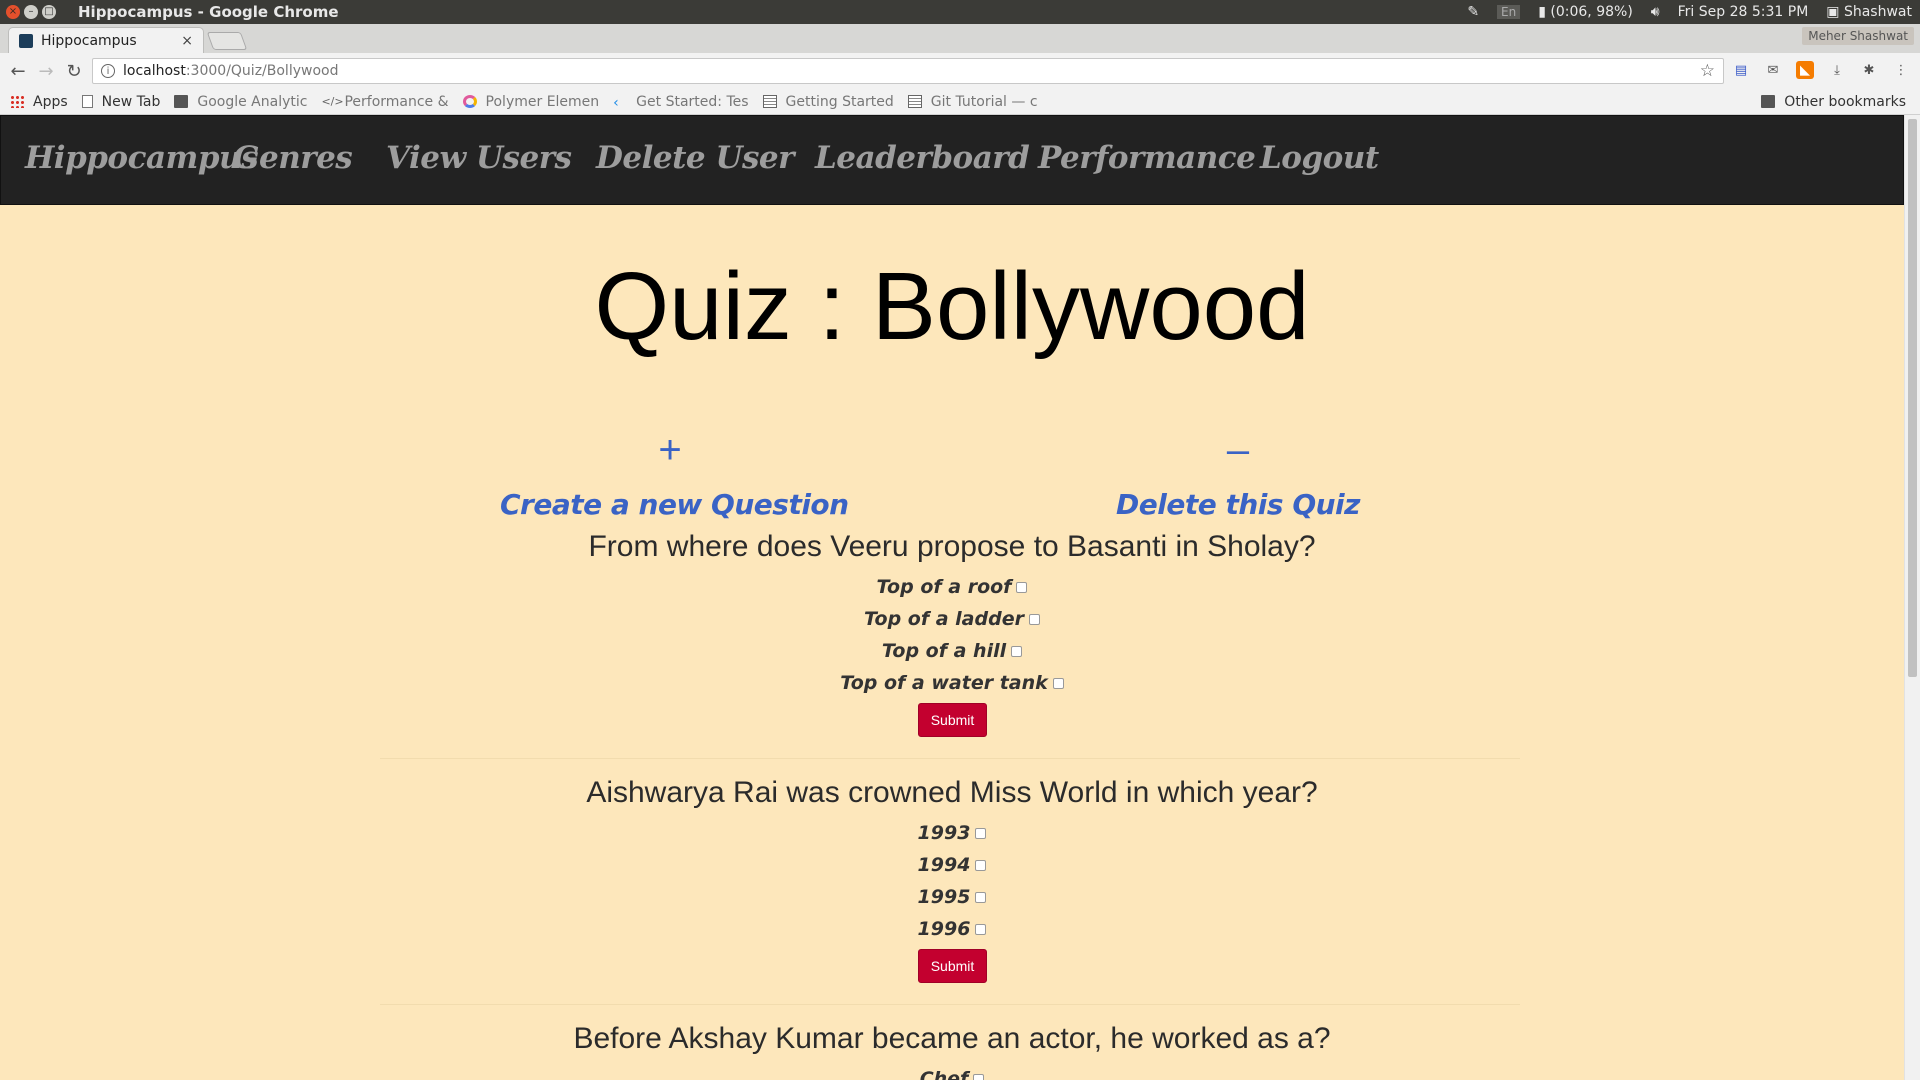 The height and width of the screenshot is (1080, 1920). I want to click on nav-brand: Hippocampus, so click(142, 158).